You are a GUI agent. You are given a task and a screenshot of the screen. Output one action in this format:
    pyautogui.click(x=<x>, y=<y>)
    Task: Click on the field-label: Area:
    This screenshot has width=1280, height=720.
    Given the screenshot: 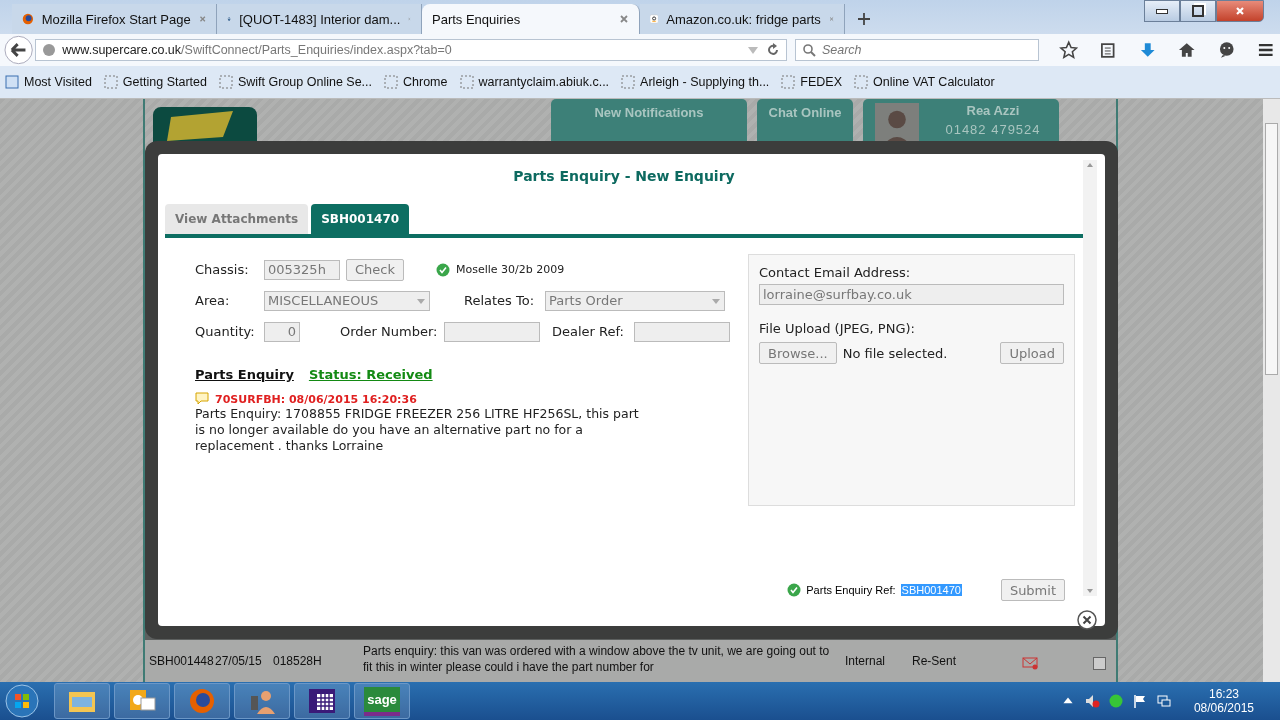 What is the action you would take?
    pyautogui.click(x=213, y=300)
    